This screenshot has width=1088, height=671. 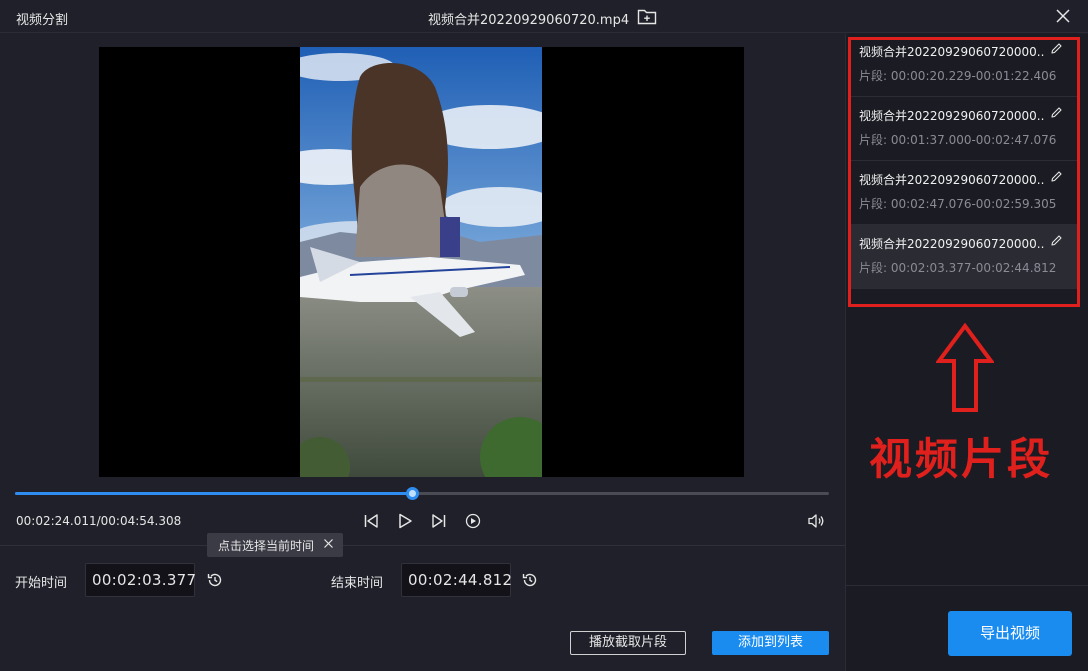 I want to click on skip-back-icon, so click(x=371, y=521).